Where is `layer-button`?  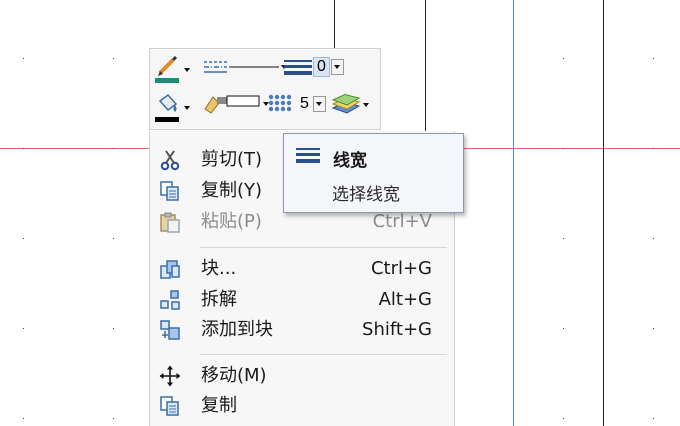 layer-button is located at coordinates (350, 105).